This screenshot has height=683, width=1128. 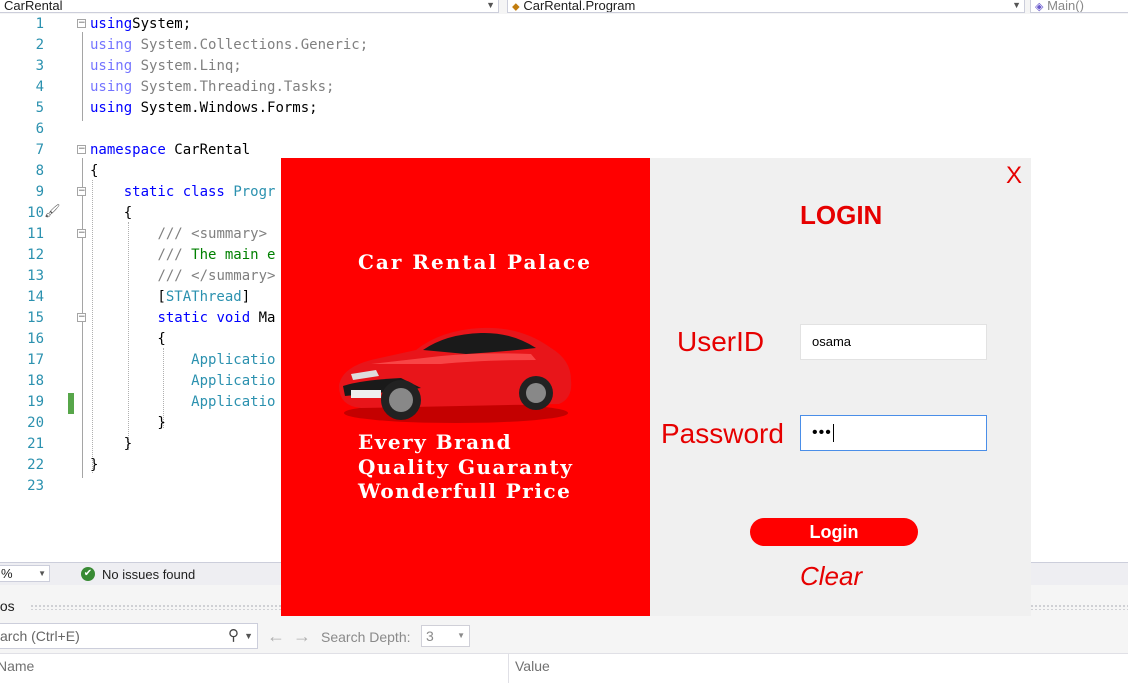 What do you see at coordinates (445, 636) in the screenshot?
I see `search-depth-dropdown: 3 ▼` at bounding box center [445, 636].